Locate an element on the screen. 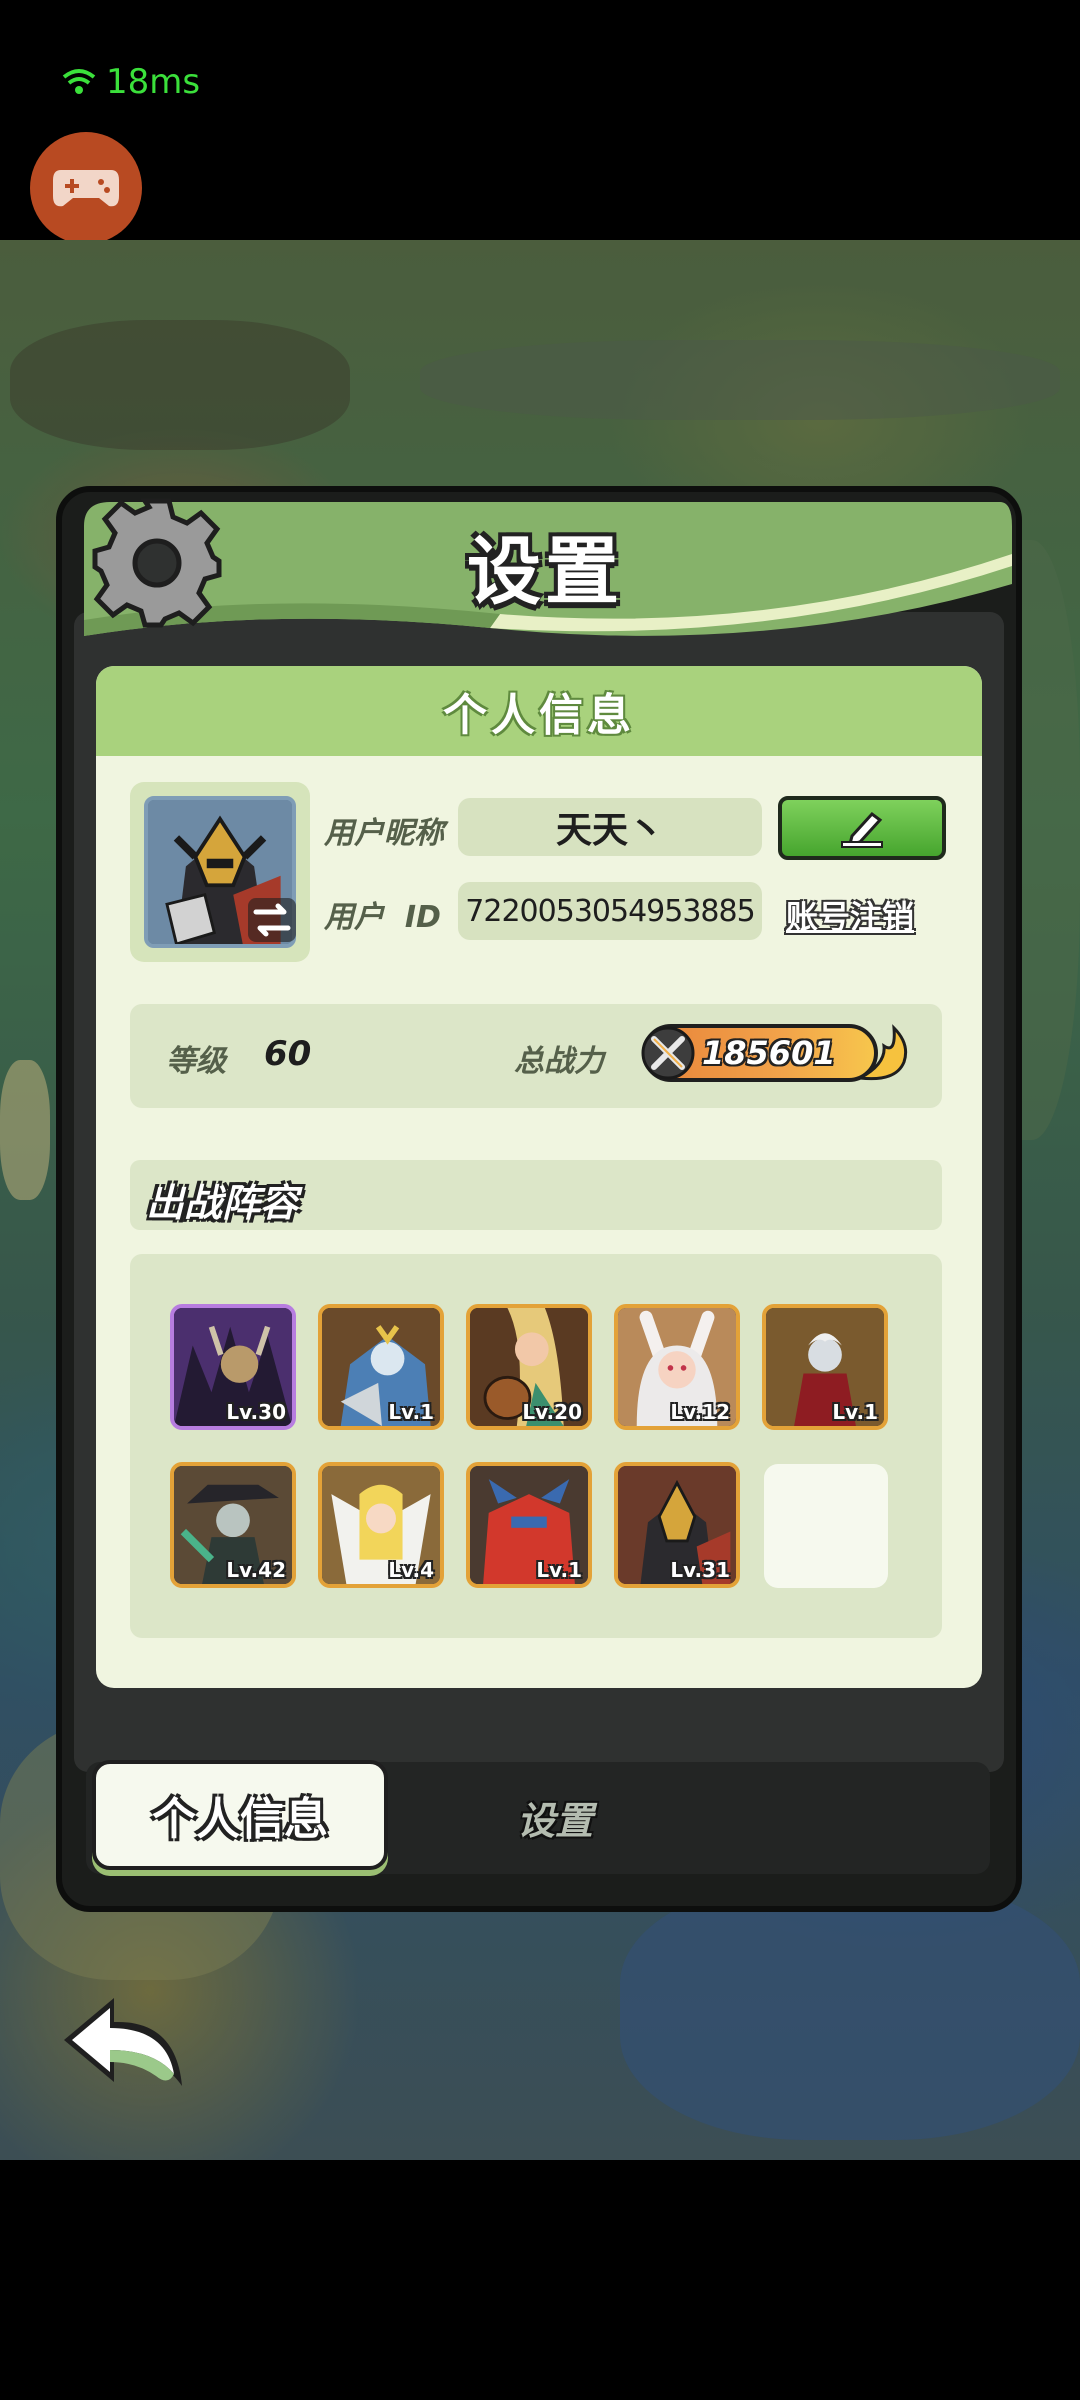 This screenshot has width=1080, height=2400. swap-avatar-icon is located at coordinates (272, 920).